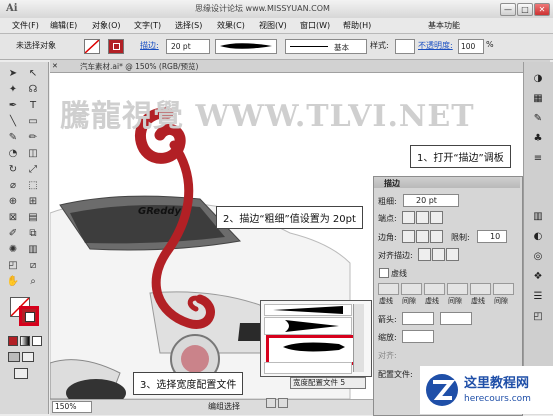 Image resolution: width=553 pixels, height=416 pixels. I want to click on line-tool-icon: ╲, so click(13, 122).